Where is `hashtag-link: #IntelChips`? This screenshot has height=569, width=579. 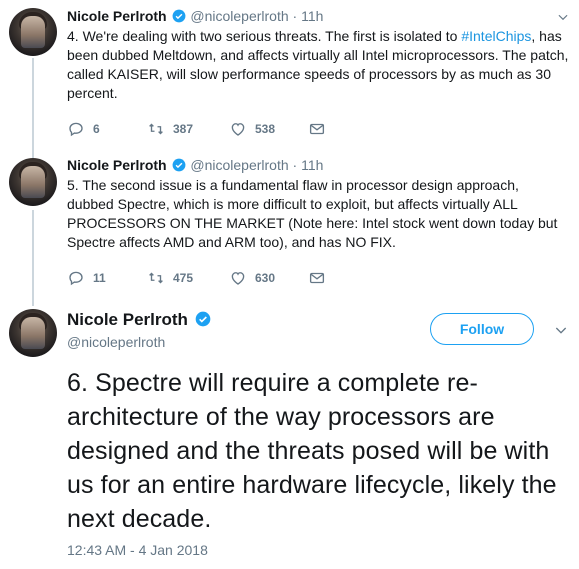
hashtag-link: #IntelChips is located at coordinates (496, 36).